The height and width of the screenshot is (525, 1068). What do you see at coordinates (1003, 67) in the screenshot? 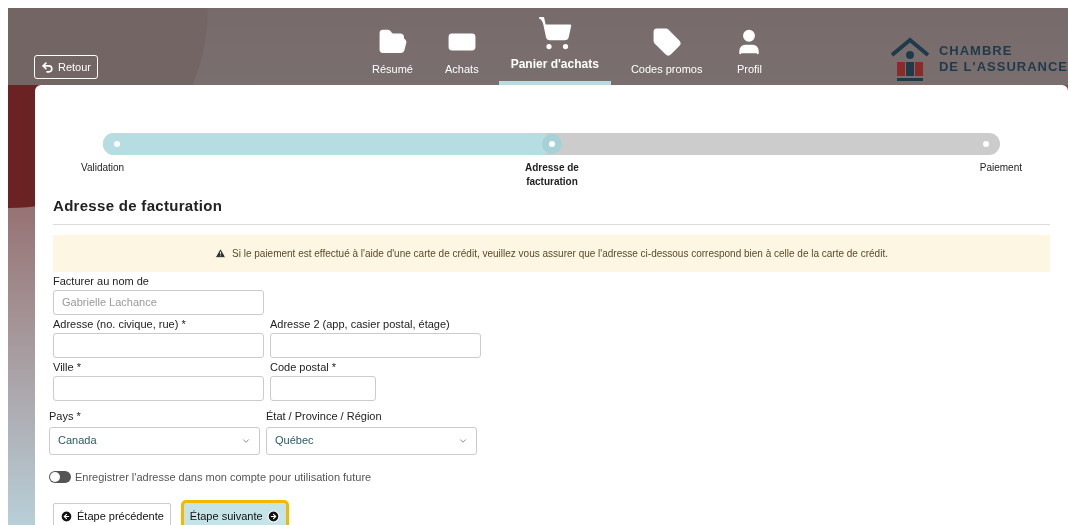
I see `logo-text: DE L'ASSURANCE` at bounding box center [1003, 67].